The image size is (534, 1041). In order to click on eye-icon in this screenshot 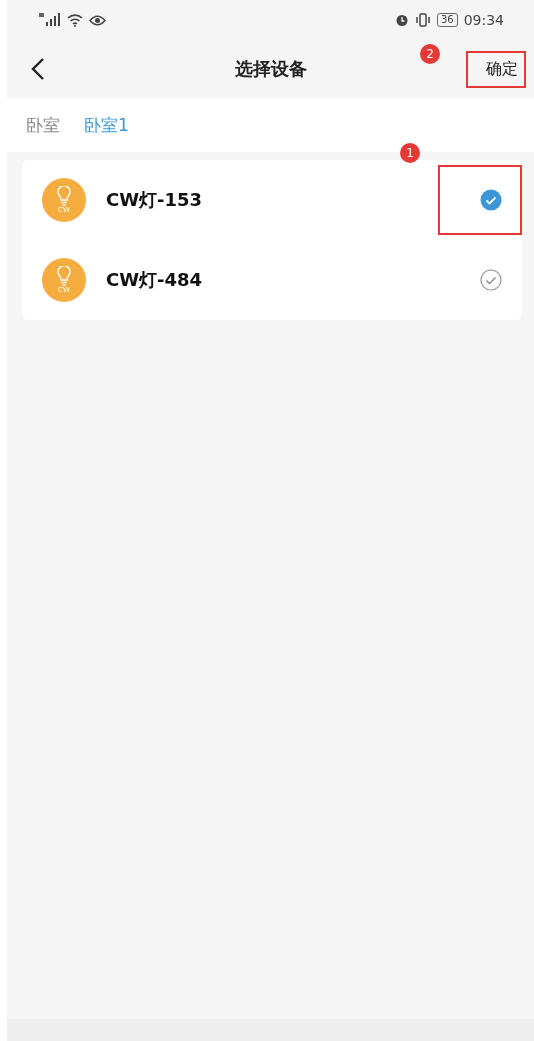, I will do `click(97, 20)`.